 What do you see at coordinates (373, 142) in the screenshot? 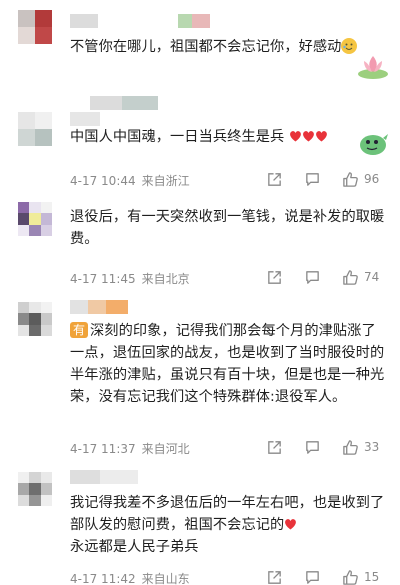
I see `dinosaur-sticker` at bounding box center [373, 142].